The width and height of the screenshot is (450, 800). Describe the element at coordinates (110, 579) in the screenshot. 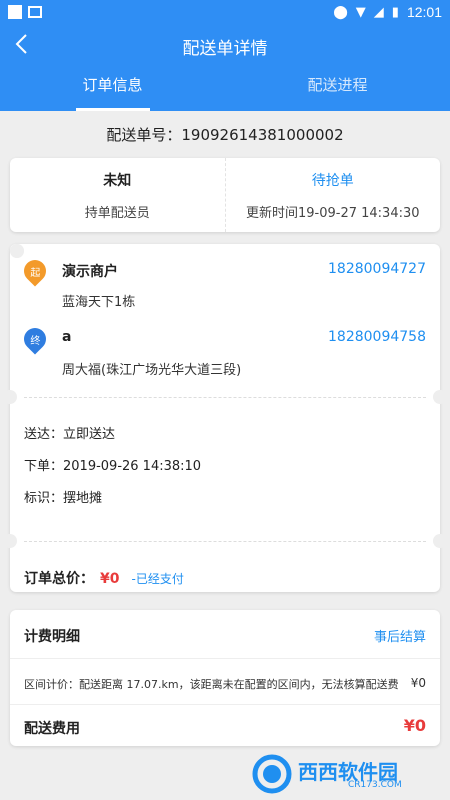

I see `total-amount: ¥0` at that location.